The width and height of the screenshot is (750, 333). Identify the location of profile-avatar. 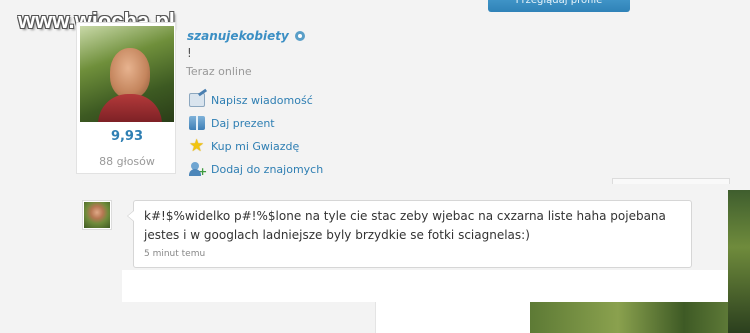
(127, 74).